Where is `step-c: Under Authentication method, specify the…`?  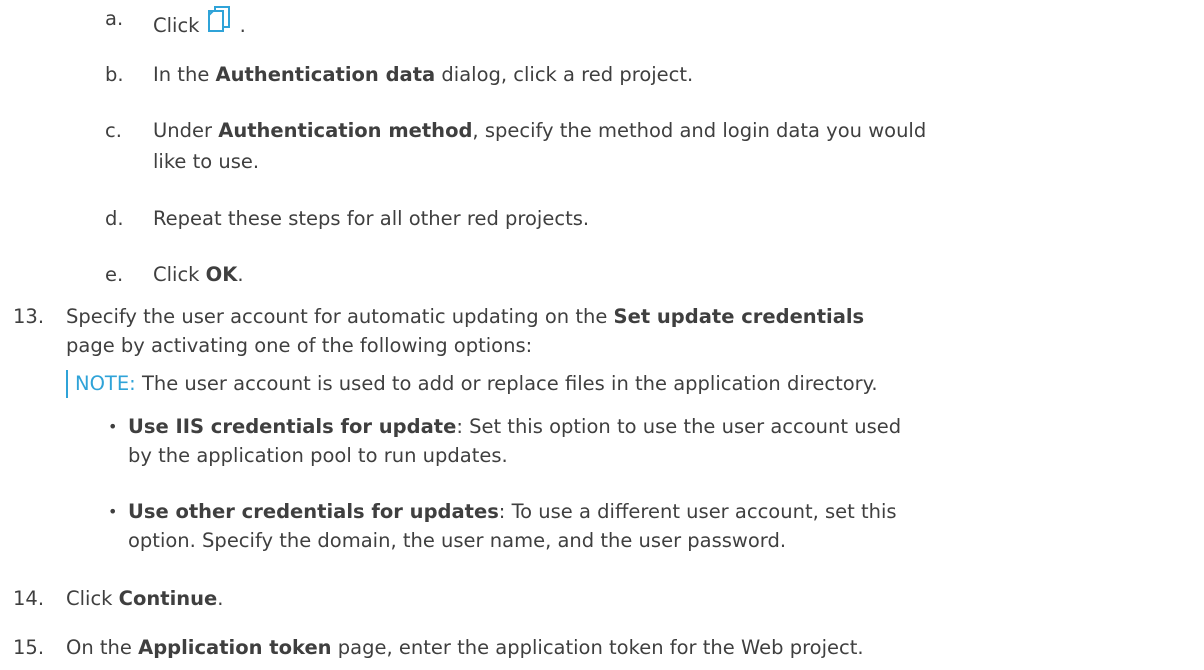 step-c: Under Authentication method, specify the… is located at coordinates (539, 131).